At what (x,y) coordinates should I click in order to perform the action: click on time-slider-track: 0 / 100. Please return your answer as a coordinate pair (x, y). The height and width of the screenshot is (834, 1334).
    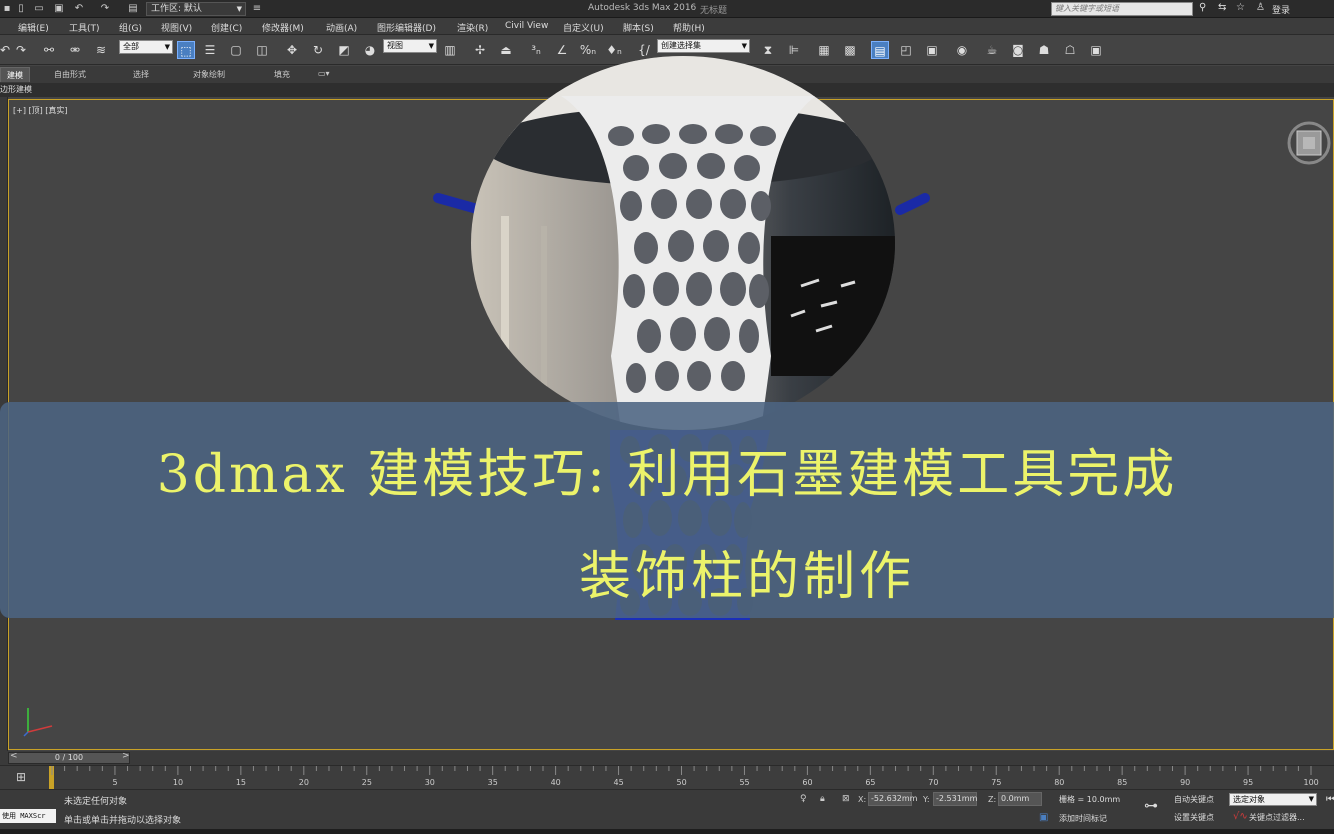
    Looking at the image, I should click on (69, 758).